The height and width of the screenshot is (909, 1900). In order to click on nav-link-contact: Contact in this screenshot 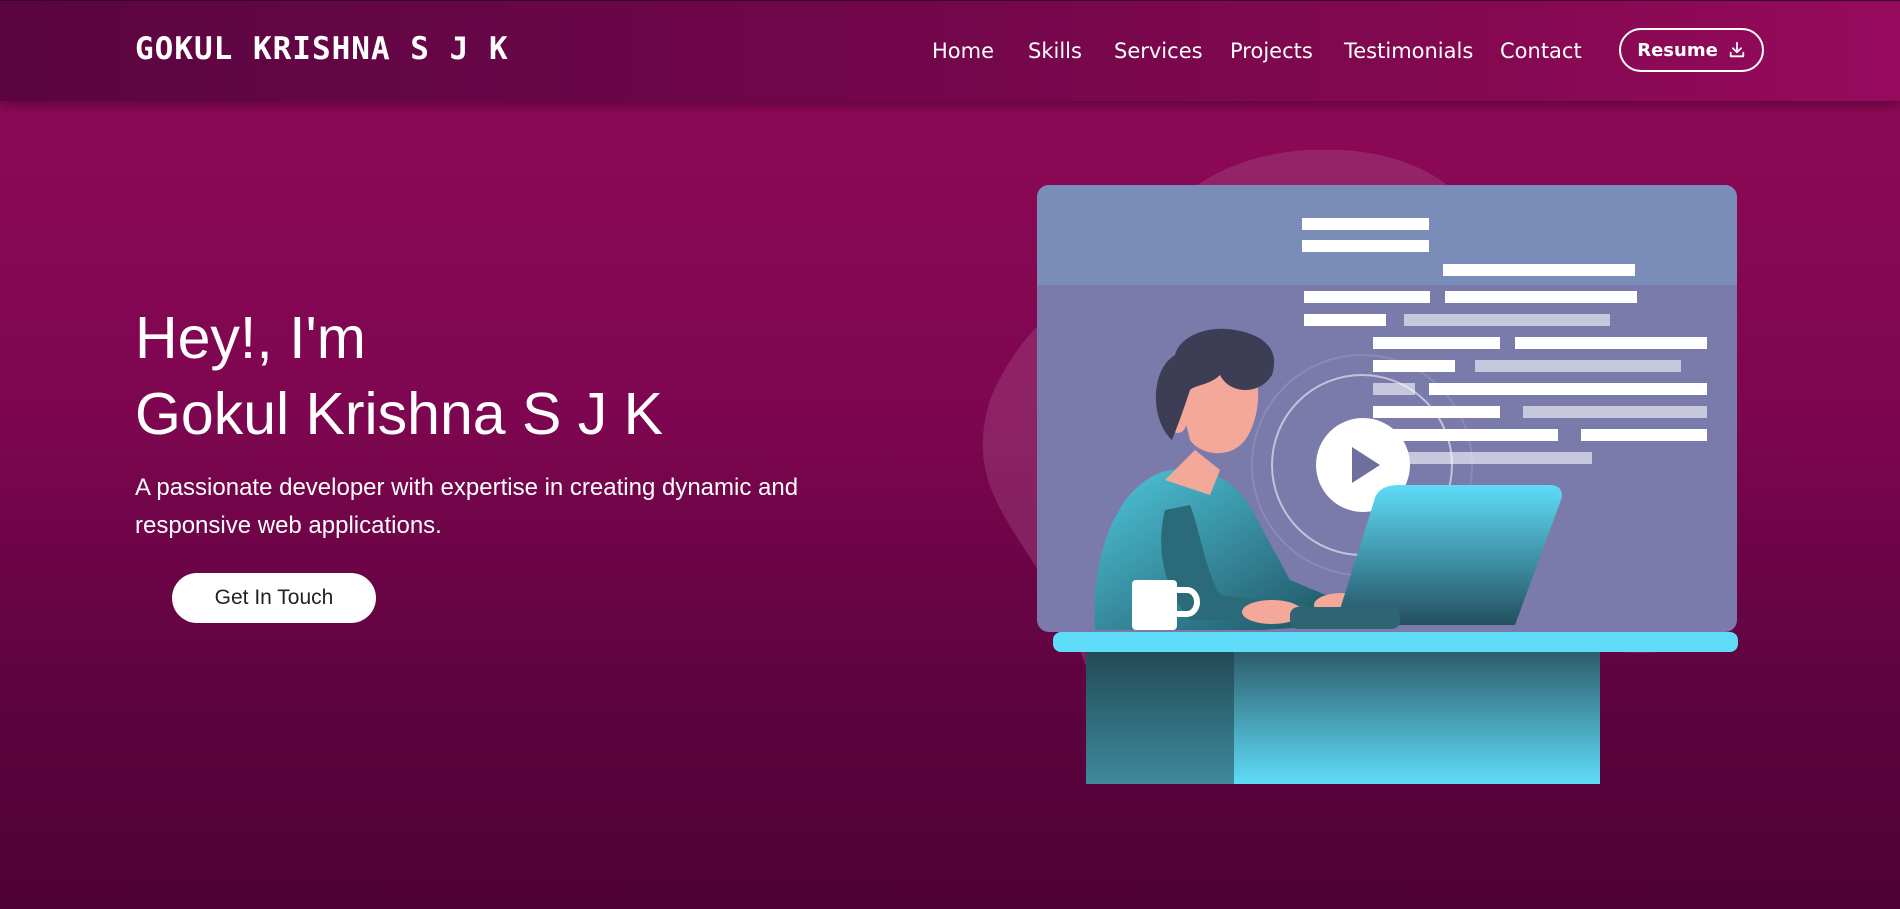, I will do `click(1541, 51)`.